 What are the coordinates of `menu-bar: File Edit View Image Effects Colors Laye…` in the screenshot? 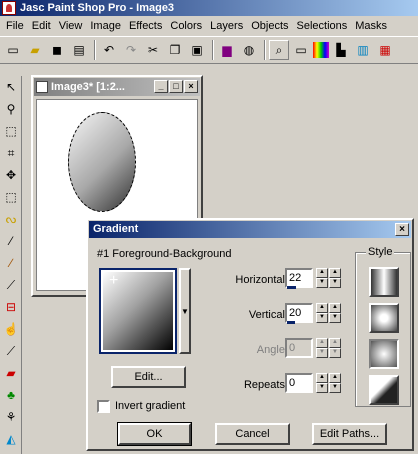 It's located at (209, 25).